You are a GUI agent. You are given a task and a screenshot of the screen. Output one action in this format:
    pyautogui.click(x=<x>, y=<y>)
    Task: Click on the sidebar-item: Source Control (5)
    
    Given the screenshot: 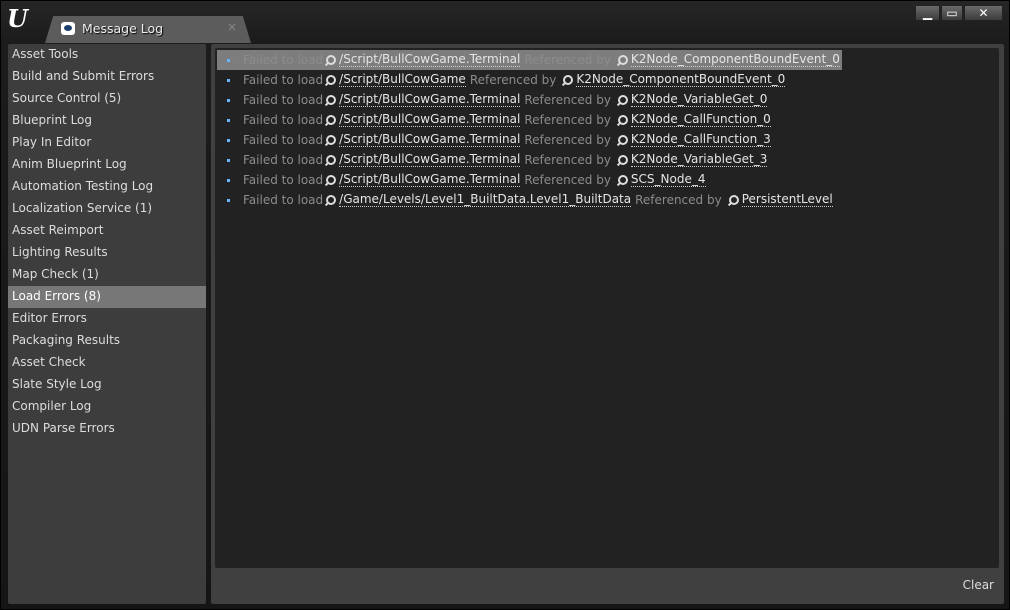 What is the action you would take?
    pyautogui.click(x=107, y=99)
    